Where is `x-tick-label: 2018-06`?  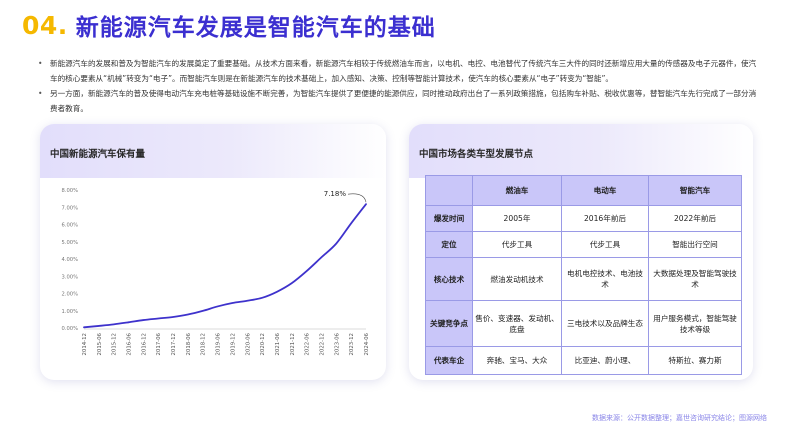
x-tick-label: 2018-06 is located at coordinates (189, 343).